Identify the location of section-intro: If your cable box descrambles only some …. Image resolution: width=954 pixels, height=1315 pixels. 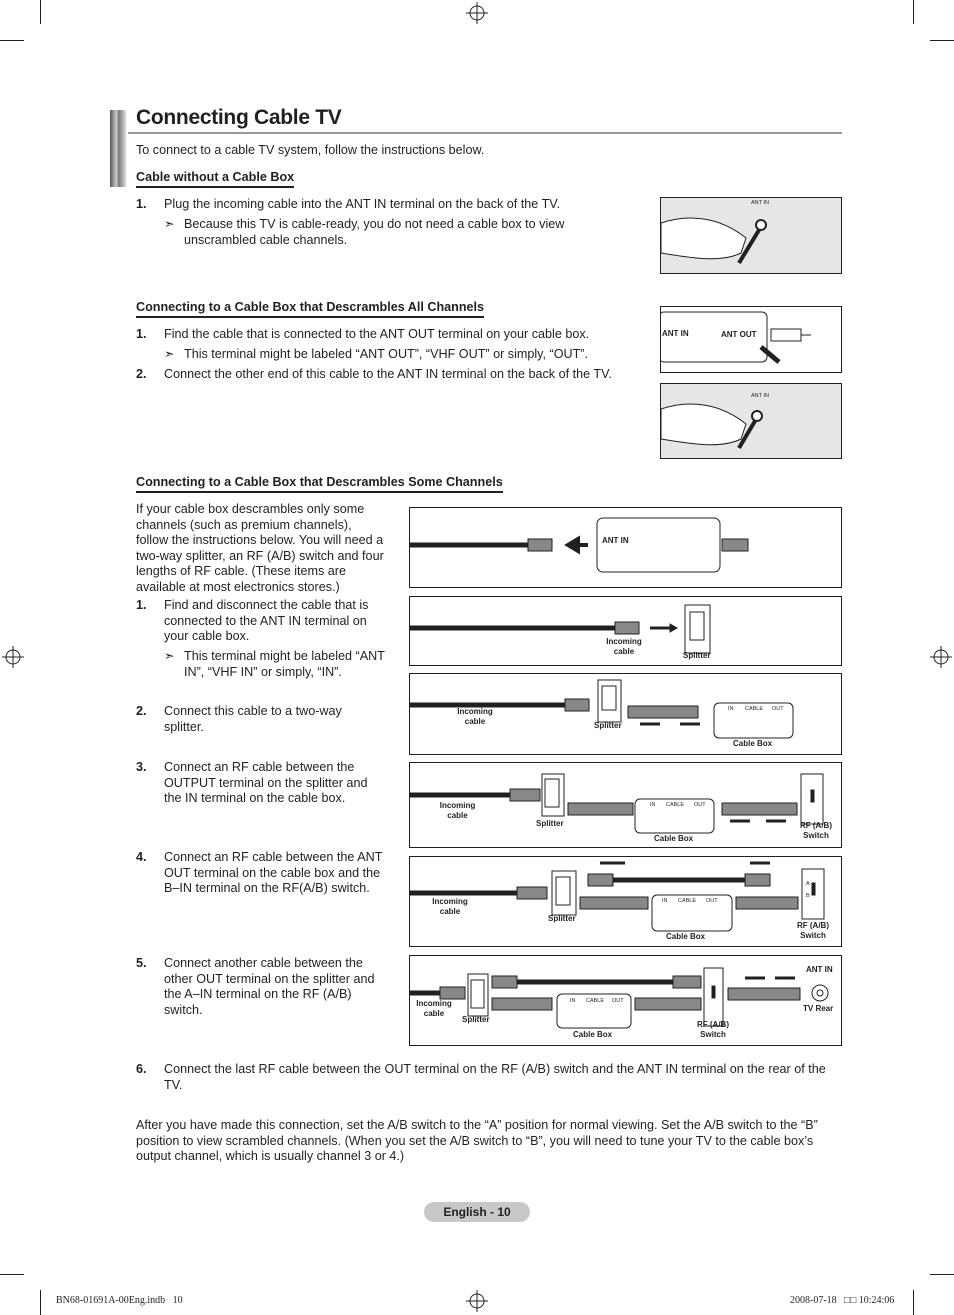
(260, 548).